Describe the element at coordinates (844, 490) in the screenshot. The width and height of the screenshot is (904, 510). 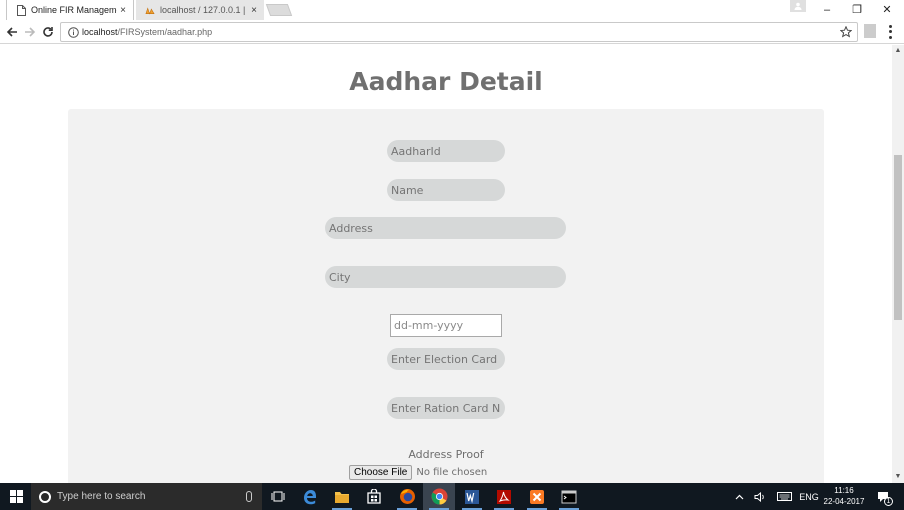
I see `clock-time: 11:16` at that location.